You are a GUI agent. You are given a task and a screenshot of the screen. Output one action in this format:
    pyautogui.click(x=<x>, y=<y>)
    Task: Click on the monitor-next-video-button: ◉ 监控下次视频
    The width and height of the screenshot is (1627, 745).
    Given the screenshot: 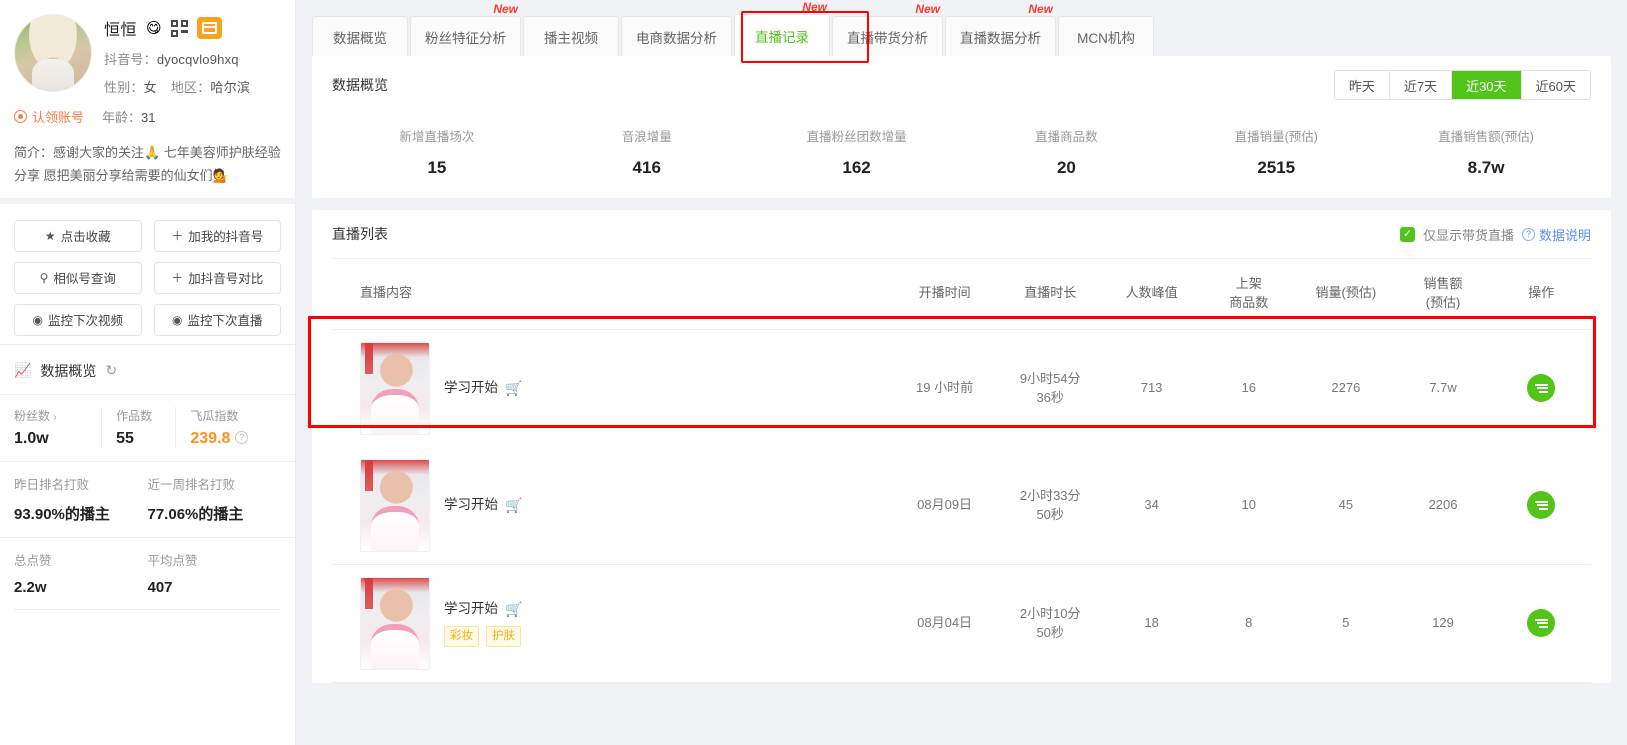 What is the action you would take?
    pyautogui.click(x=78, y=319)
    